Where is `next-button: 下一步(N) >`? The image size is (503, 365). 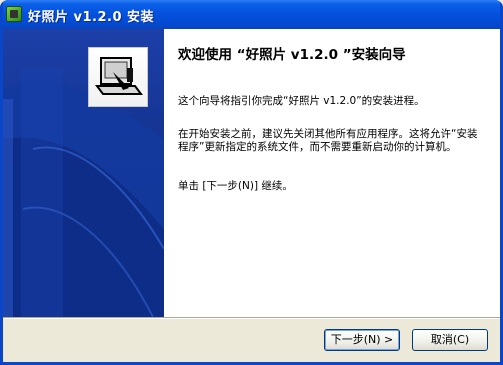 next-button: 下一步(N) > is located at coordinates (362, 340).